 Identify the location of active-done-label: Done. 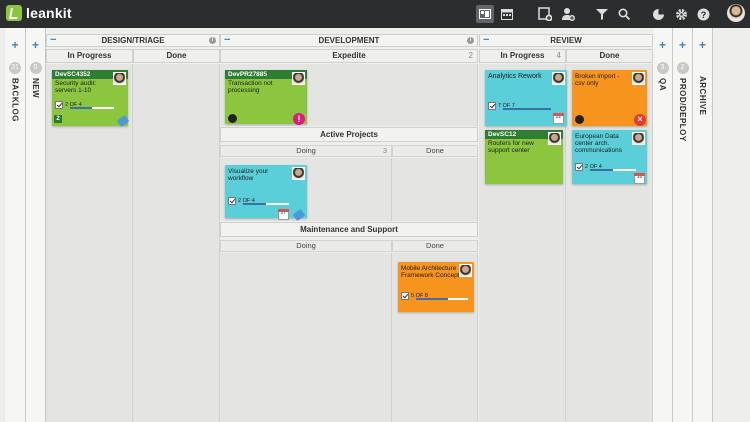
(435, 150).